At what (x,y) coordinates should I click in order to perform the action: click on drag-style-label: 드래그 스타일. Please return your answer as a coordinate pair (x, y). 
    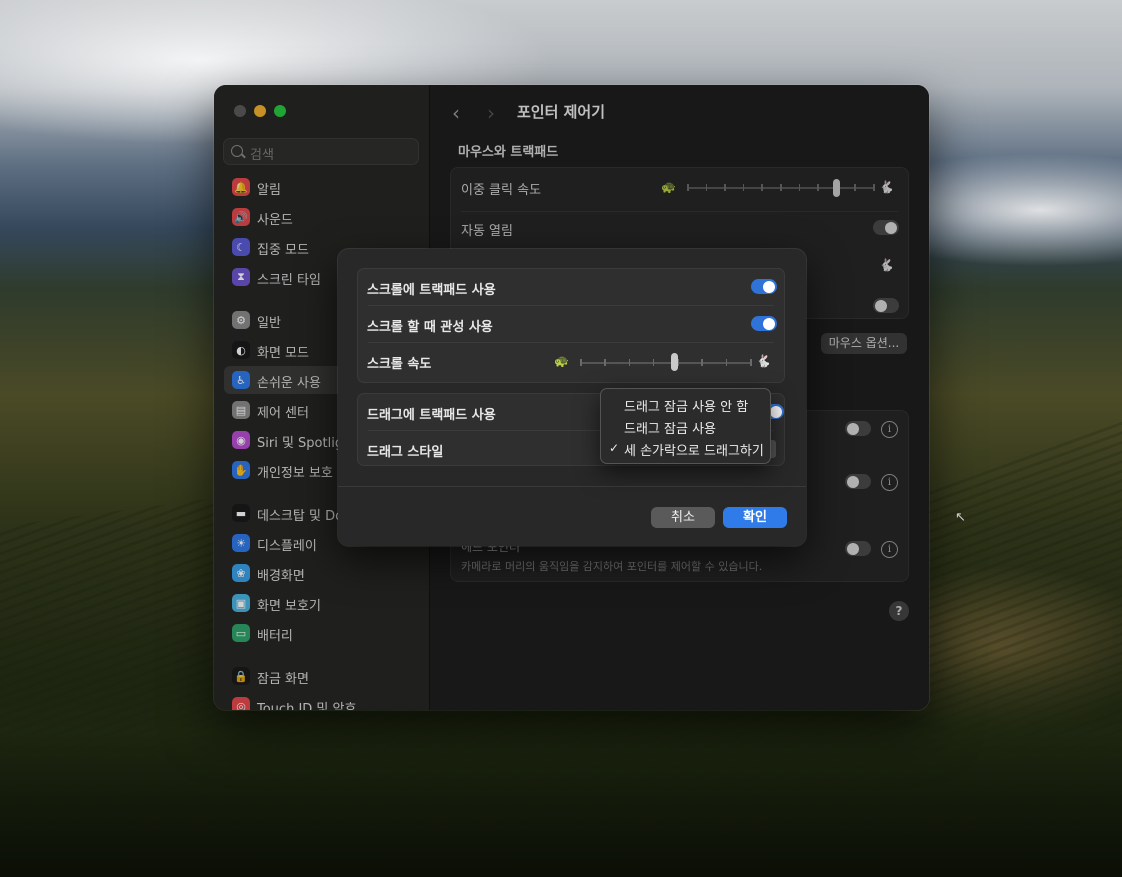
    Looking at the image, I should click on (405, 452).